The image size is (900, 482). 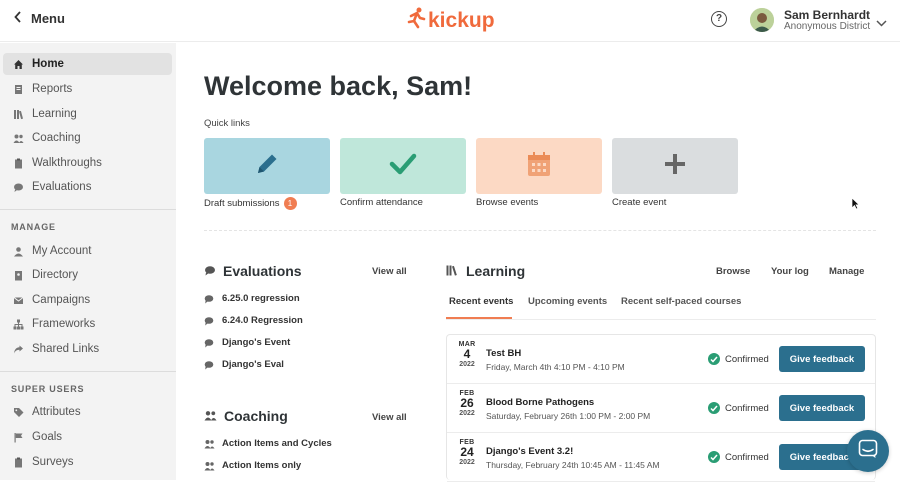 What do you see at coordinates (262, 320) in the screenshot?
I see `list-item-label: 6.24.0 Regression` at bounding box center [262, 320].